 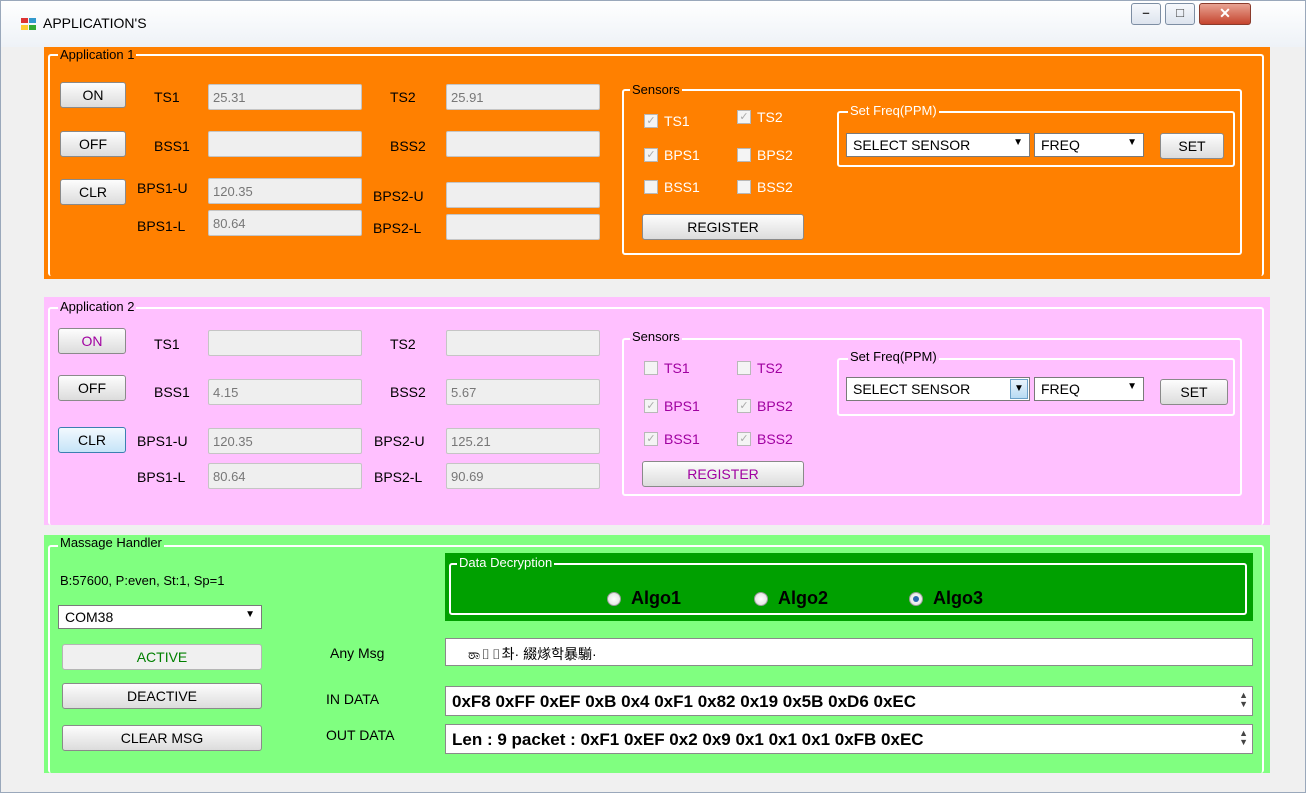 What do you see at coordinates (408, 146) in the screenshot?
I see `app1-bss2-label: BSS2` at bounding box center [408, 146].